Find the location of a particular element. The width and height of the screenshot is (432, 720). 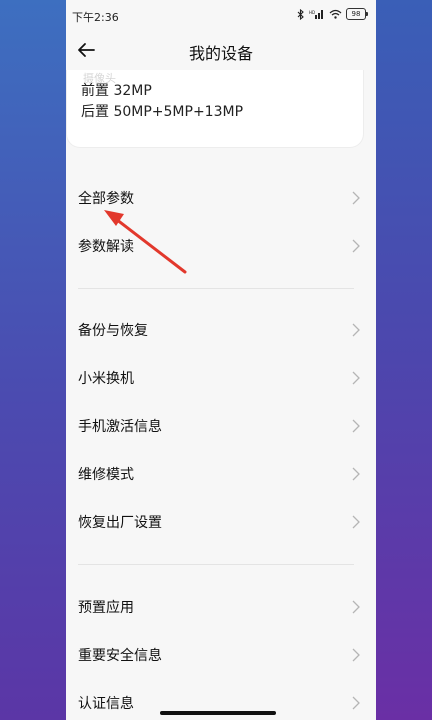

list-item-mi-mover: 小米换机 is located at coordinates (221, 378).